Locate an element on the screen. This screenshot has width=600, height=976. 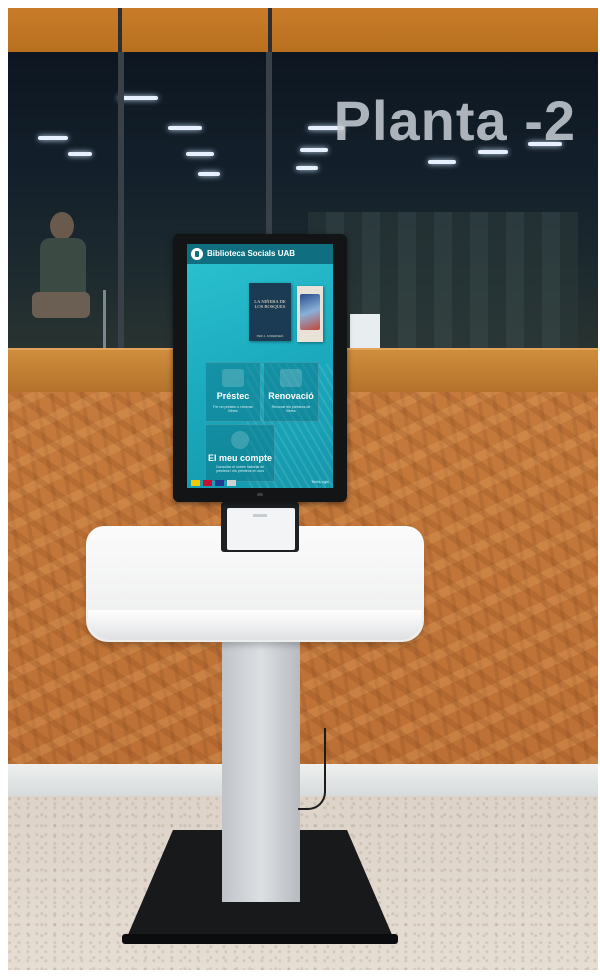
kiosk-table-edge is located at coordinates (255, 625).